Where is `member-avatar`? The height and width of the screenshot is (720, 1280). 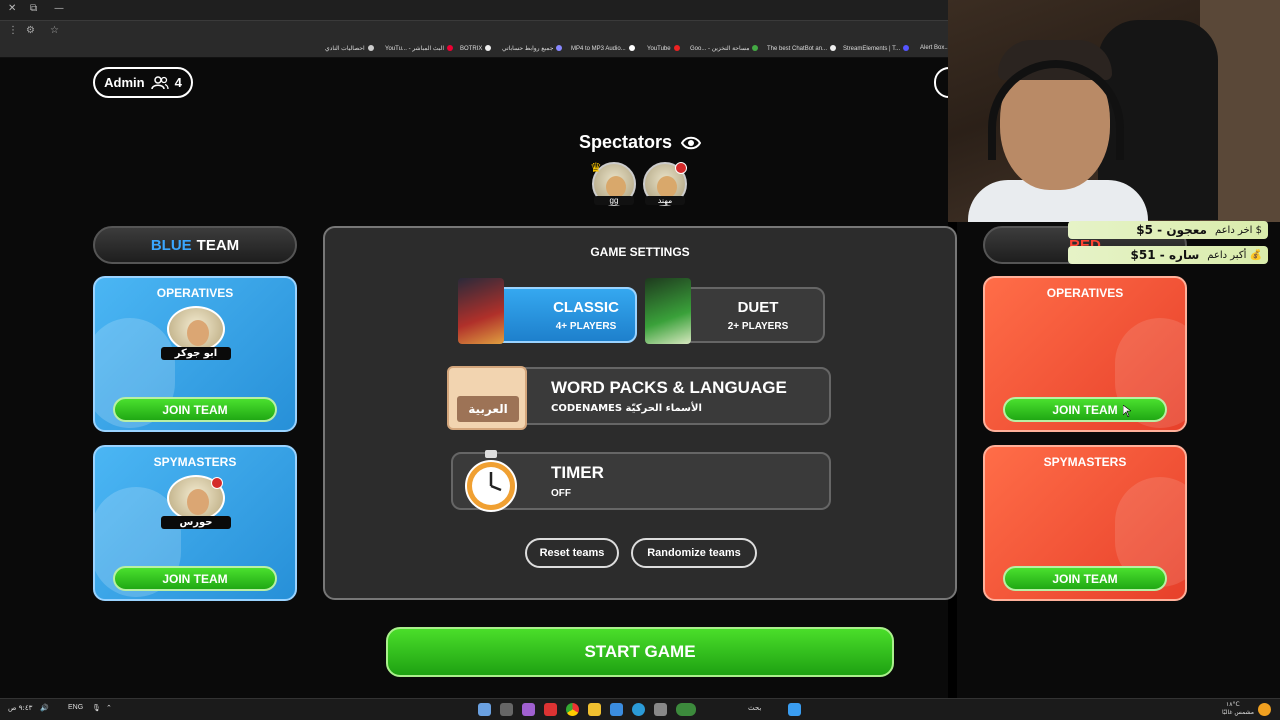 member-avatar is located at coordinates (196, 329).